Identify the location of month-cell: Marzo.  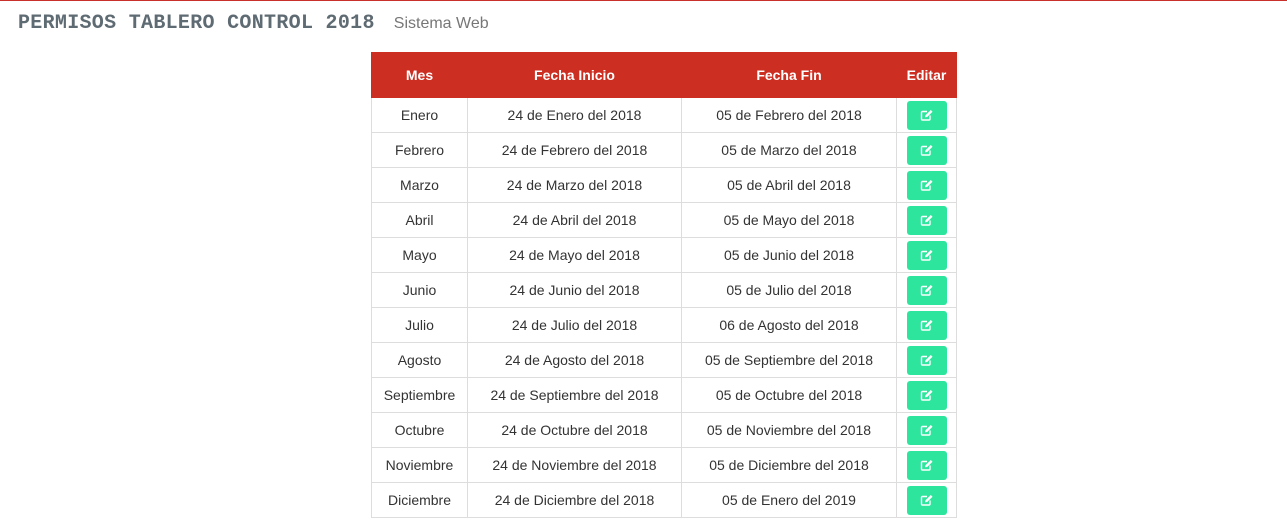
(419, 185).